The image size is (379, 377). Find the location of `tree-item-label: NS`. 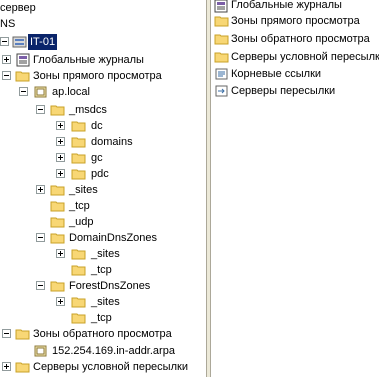

tree-item-label: NS is located at coordinates (8, 24).